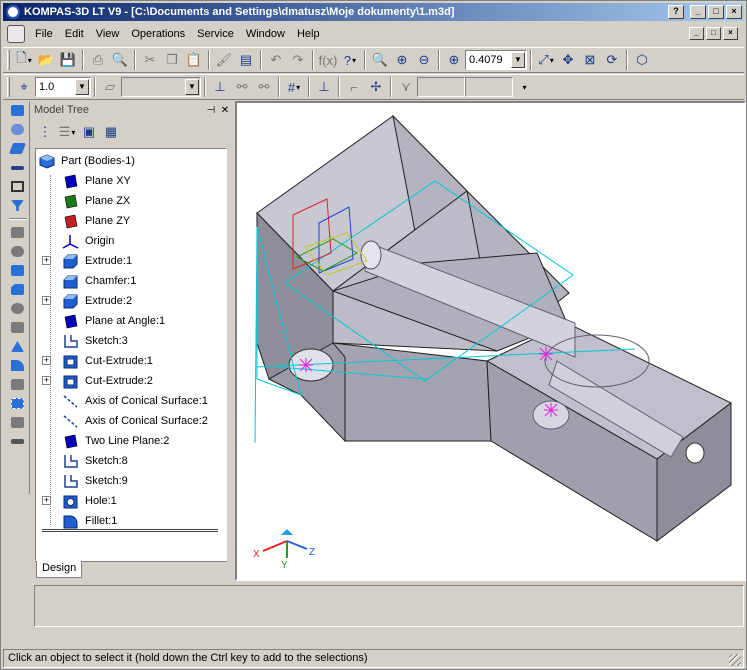 The image size is (747, 670). I want to click on zoom-in-icon: ⊕, so click(402, 60).